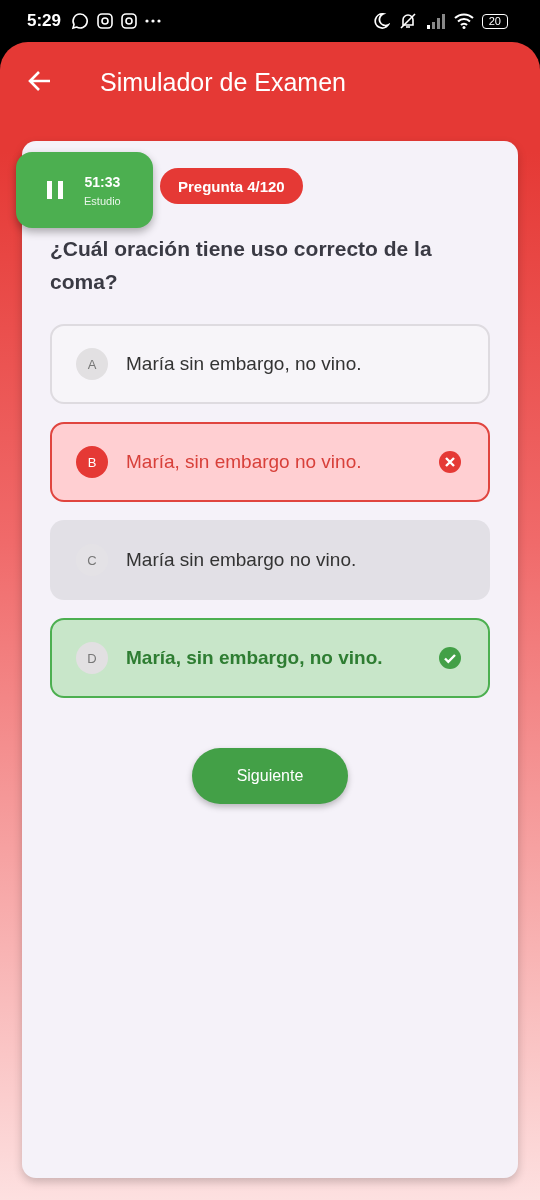 This screenshot has width=540, height=1200. Describe the element at coordinates (223, 82) in the screenshot. I see `screen-title: Simulador de Examen` at that location.